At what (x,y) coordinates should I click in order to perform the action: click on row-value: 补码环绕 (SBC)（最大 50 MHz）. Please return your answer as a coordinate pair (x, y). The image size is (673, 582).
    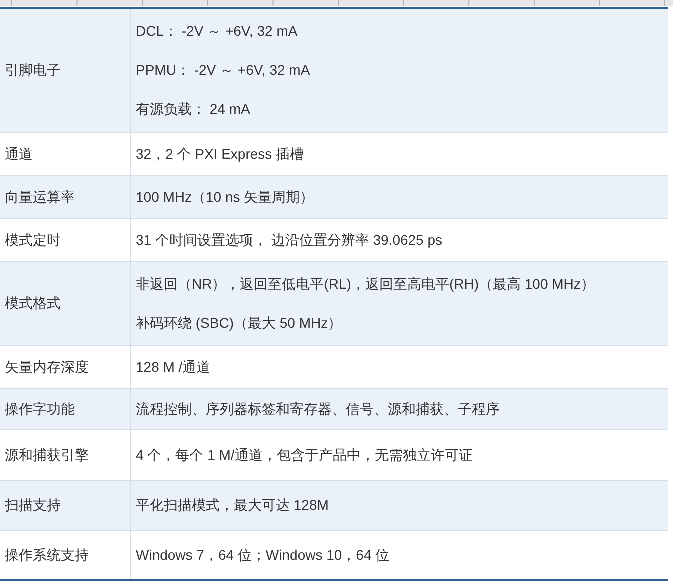
    Looking at the image, I should click on (240, 323).